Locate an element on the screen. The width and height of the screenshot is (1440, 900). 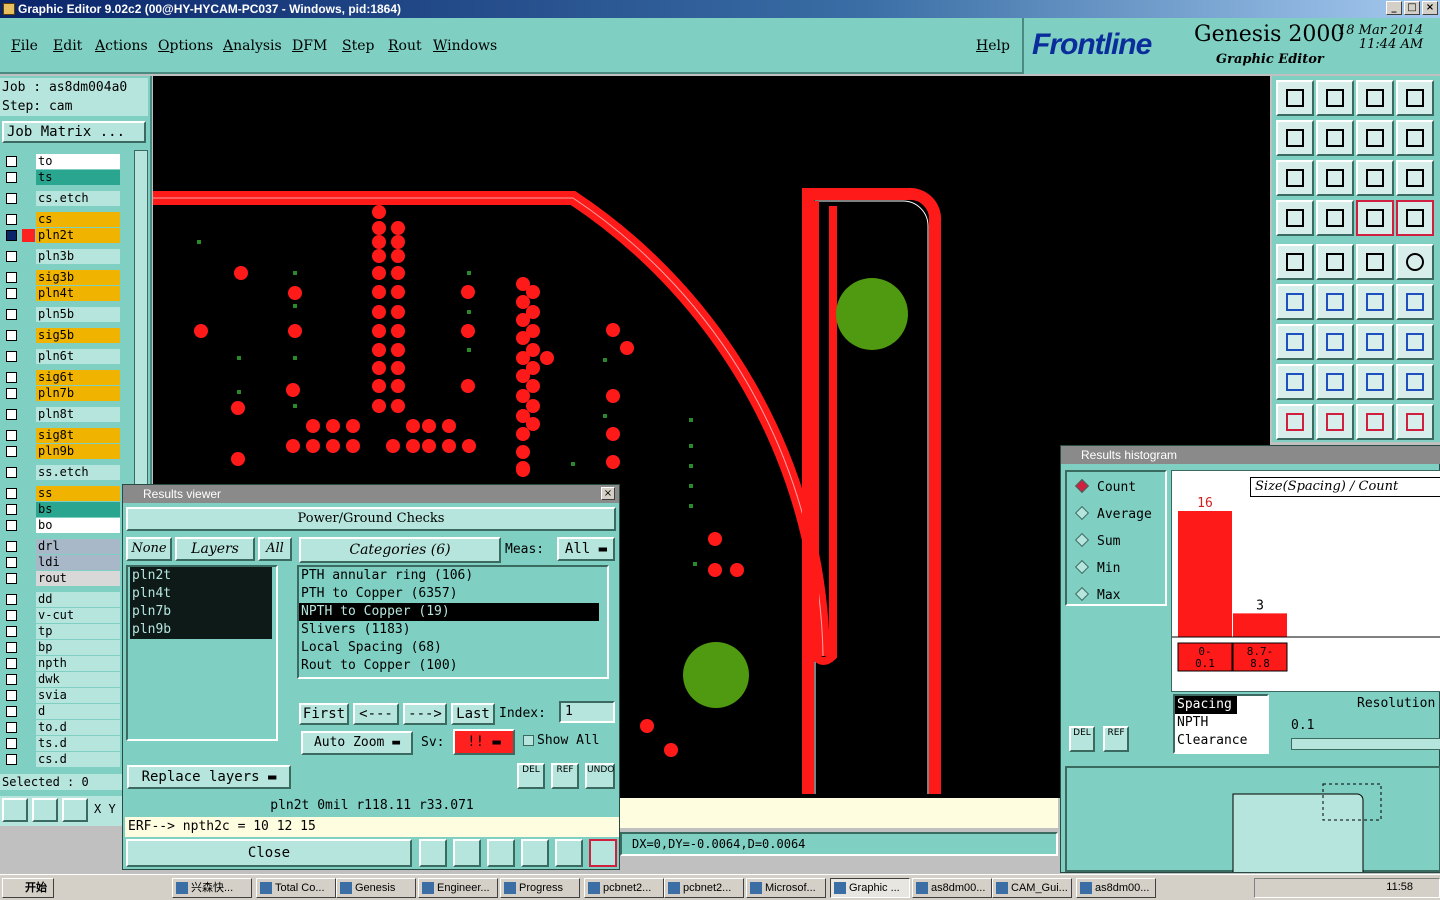
zoom-dropdown: Auto Zoom ▬ is located at coordinates (357, 743).